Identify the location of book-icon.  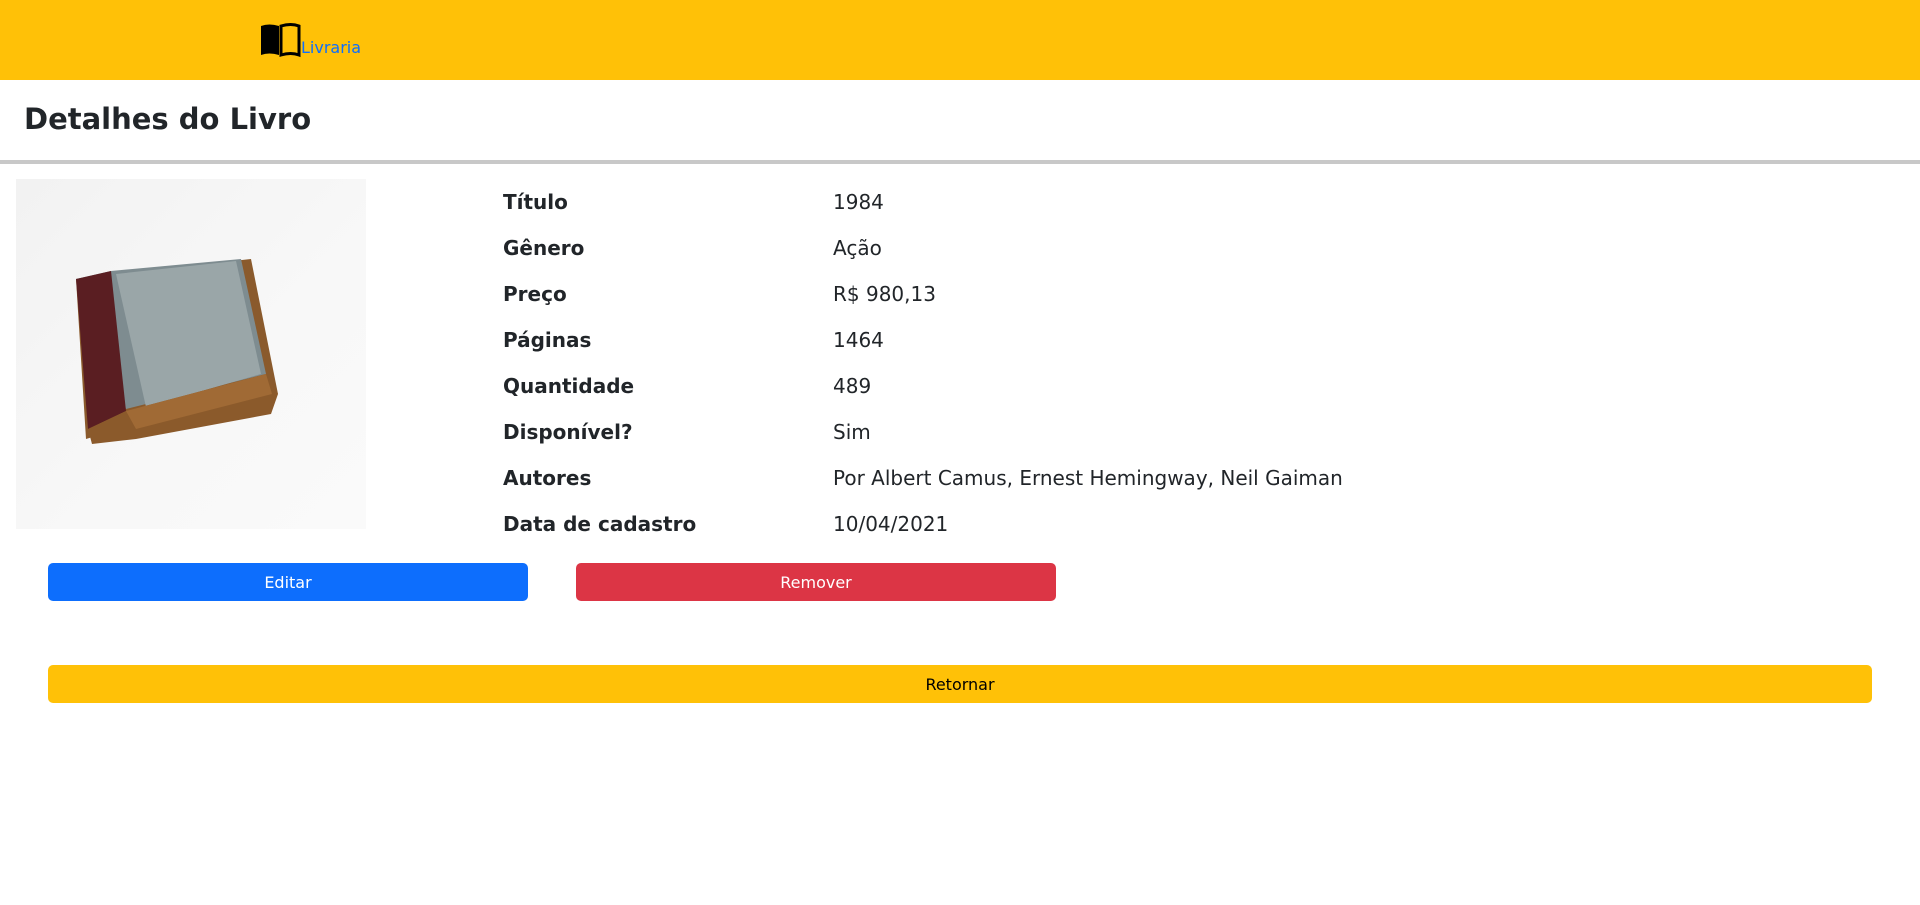
(281, 40).